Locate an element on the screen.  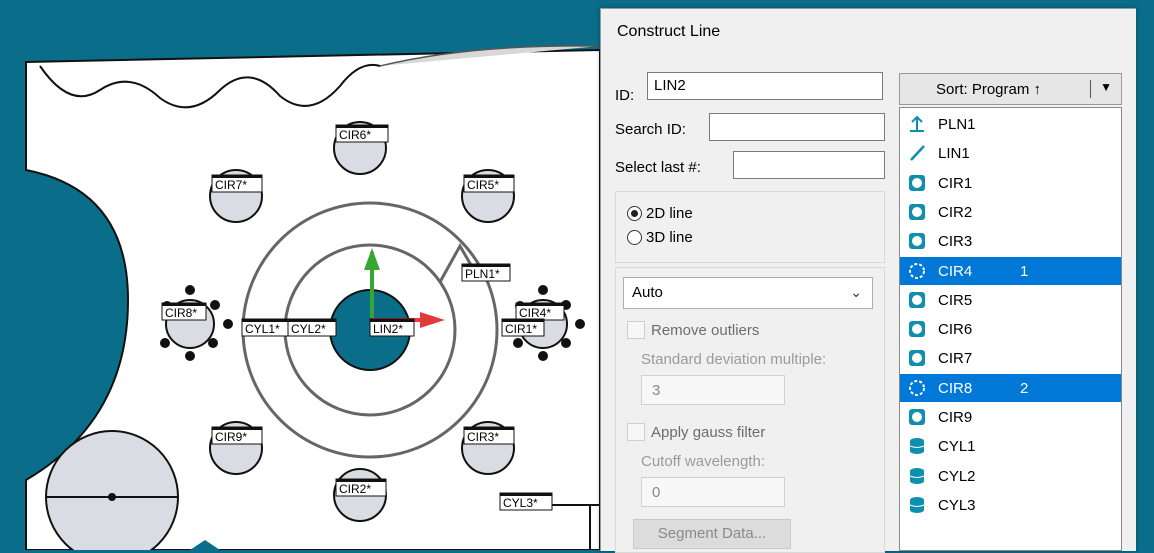
plane-icon is located at coordinates (917, 124).